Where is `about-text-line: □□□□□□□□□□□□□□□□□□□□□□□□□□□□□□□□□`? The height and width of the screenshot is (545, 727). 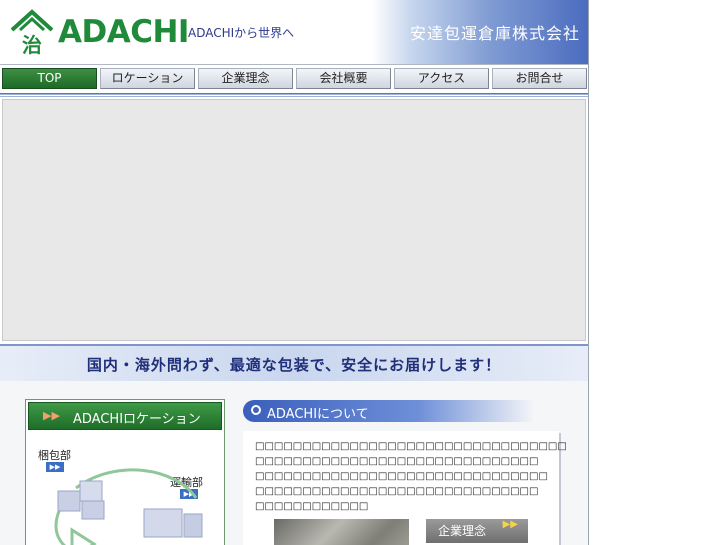
about-text-line: □□□□□□□□□□□□□□□□□□□□□□□□□□□□□□□□□ is located at coordinates (411, 446).